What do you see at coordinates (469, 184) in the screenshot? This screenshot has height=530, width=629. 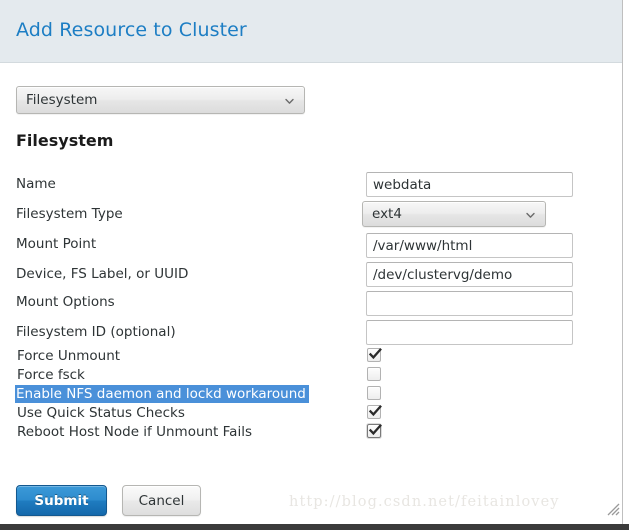 I see `name-input: webdata` at bounding box center [469, 184].